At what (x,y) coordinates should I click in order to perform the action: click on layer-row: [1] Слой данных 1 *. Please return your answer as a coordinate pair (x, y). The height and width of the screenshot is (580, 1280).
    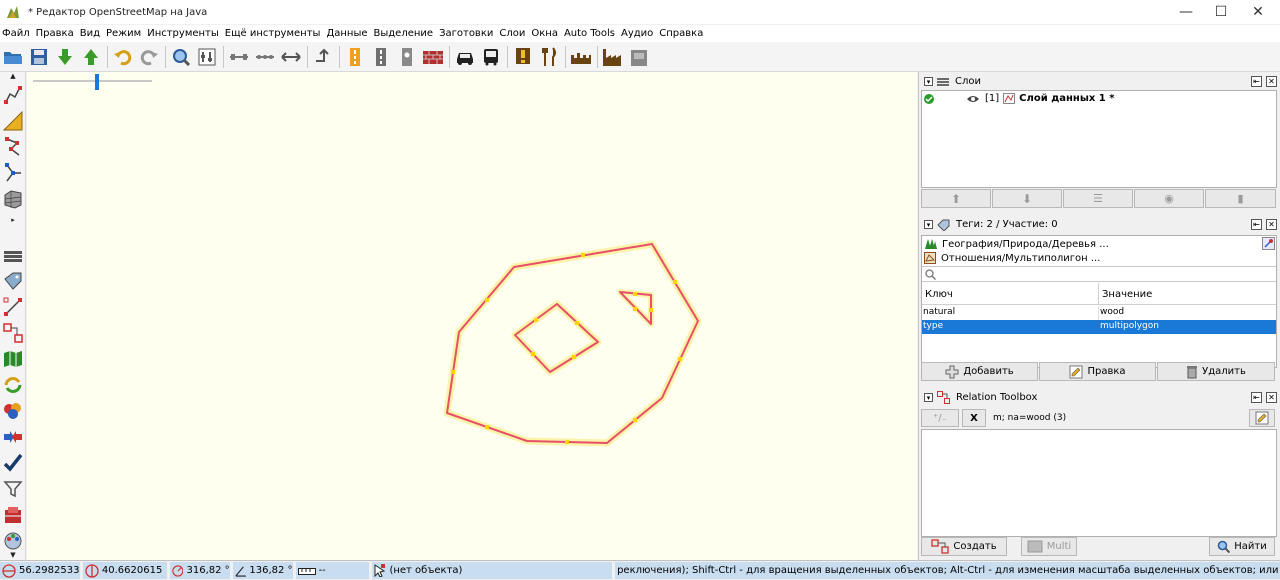
    Looking at the image, I should click on (1099, 98).